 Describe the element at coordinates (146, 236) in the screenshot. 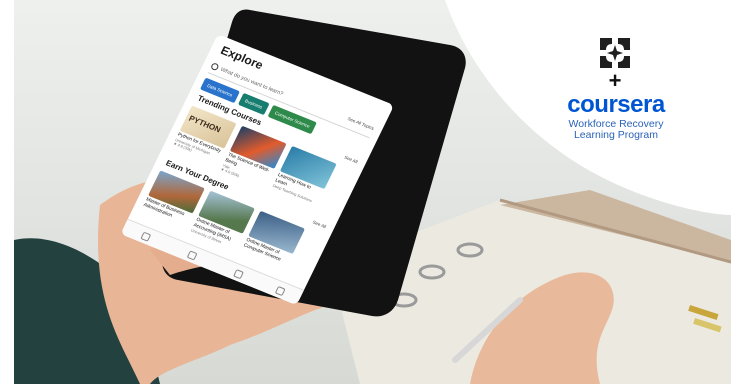

I see `explore-tab-icon` at that location.